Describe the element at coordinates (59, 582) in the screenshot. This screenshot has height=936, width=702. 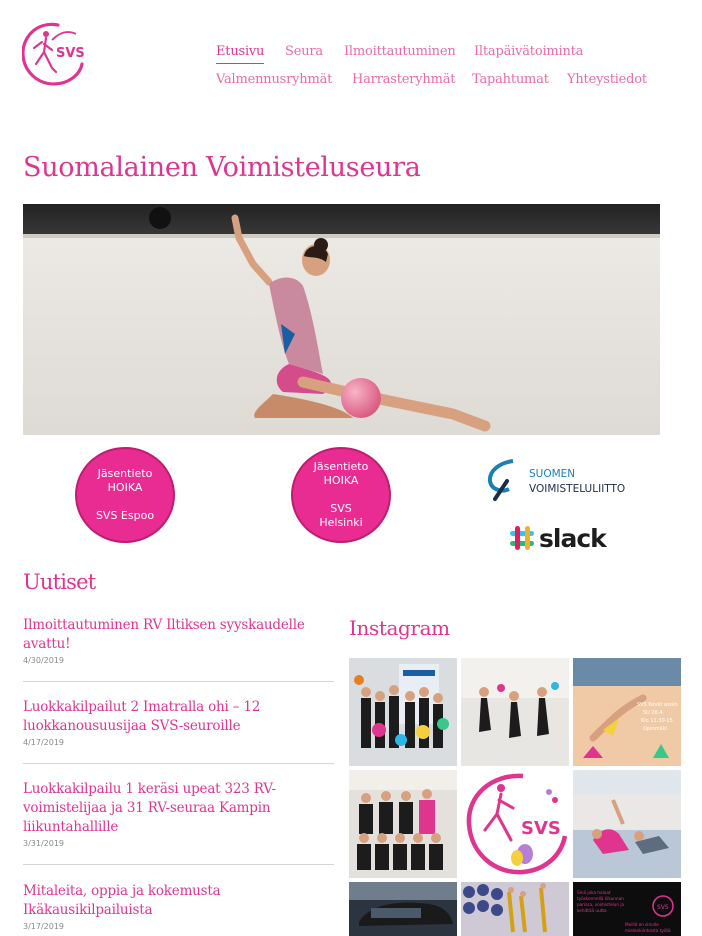
I see `news-heading: Uutiset` at that location.